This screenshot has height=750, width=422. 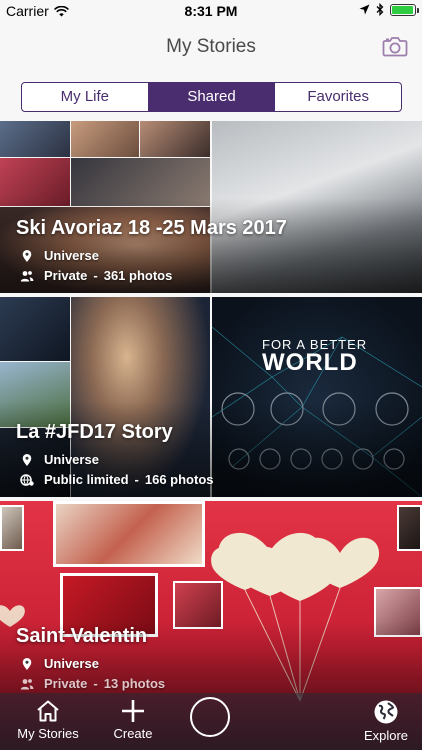 What do you see at coordinates (409, 528) in the screenshot?
I see `cover-photo-kiss` at bounding box center [409, 528].